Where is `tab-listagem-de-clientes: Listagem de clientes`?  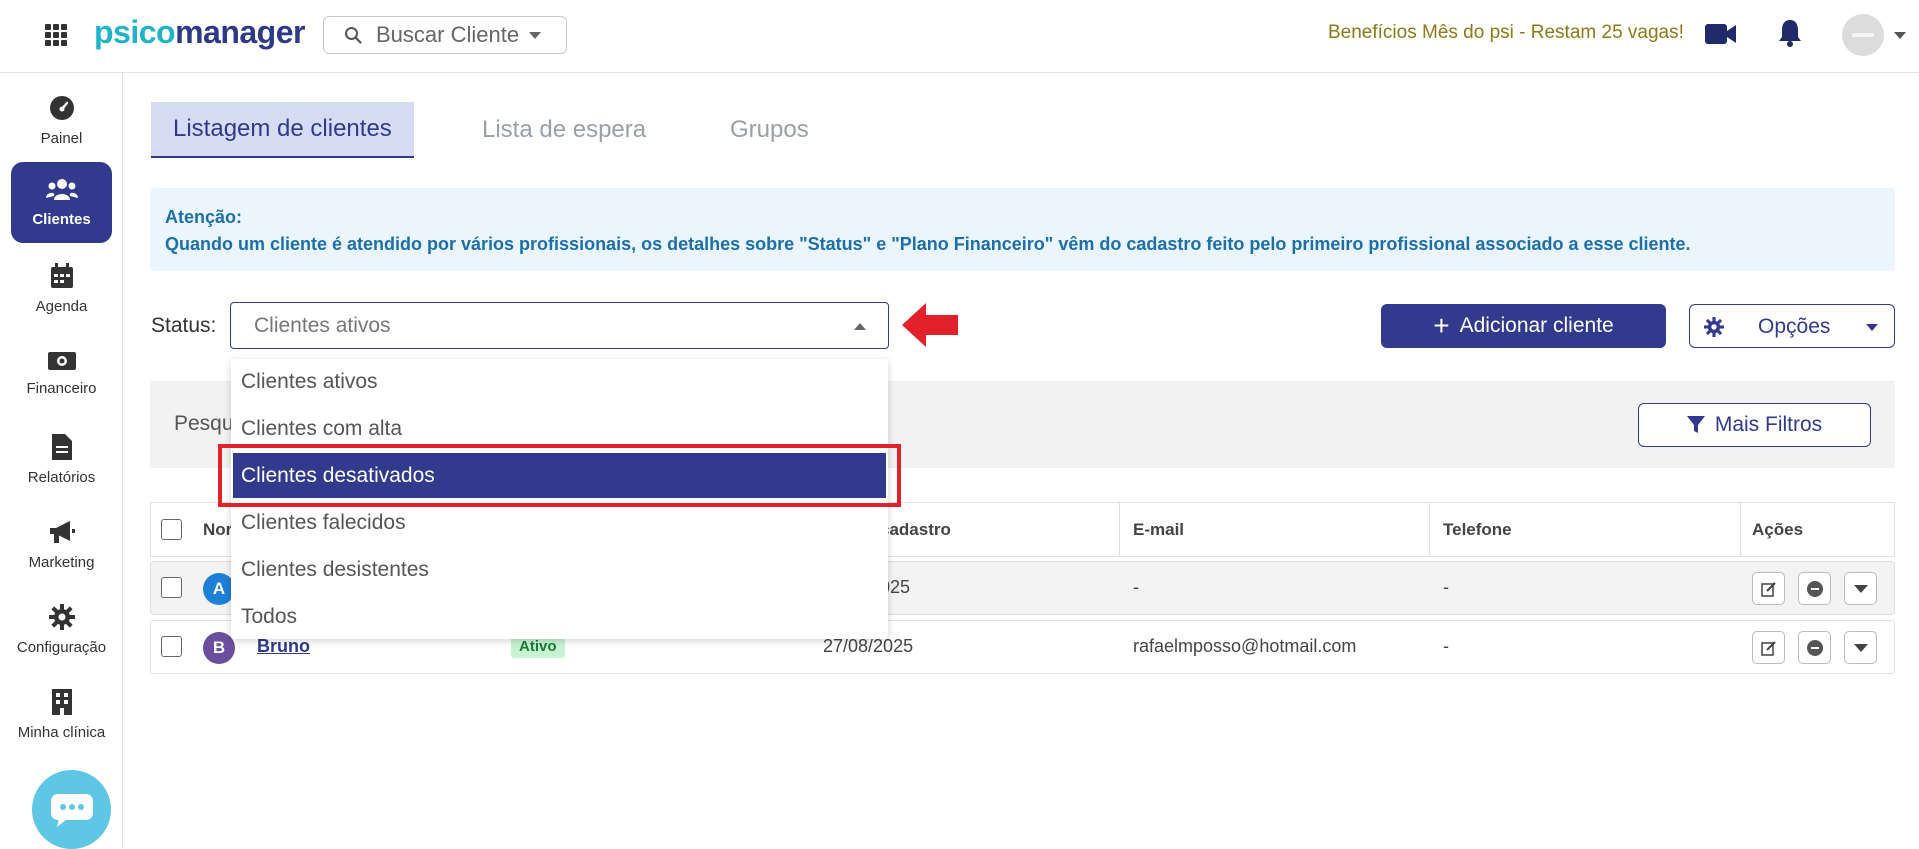 tab-listagem-de-clientes: Listagem de clientes is located at coordinates (282, 130).